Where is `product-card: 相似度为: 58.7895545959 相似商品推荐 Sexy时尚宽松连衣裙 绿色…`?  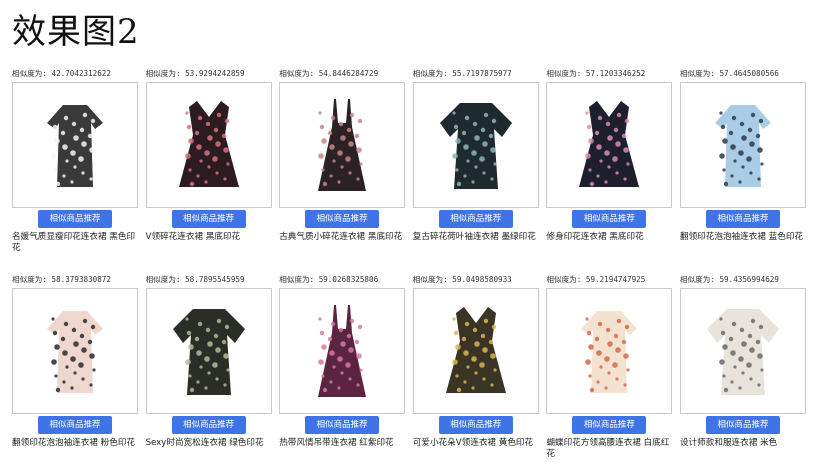
product-card: 相似度为: 58.7895545959 相似商品推荐 Sexy时尚宽松连衣裙 绿色… is located at coordinates (208, 372).